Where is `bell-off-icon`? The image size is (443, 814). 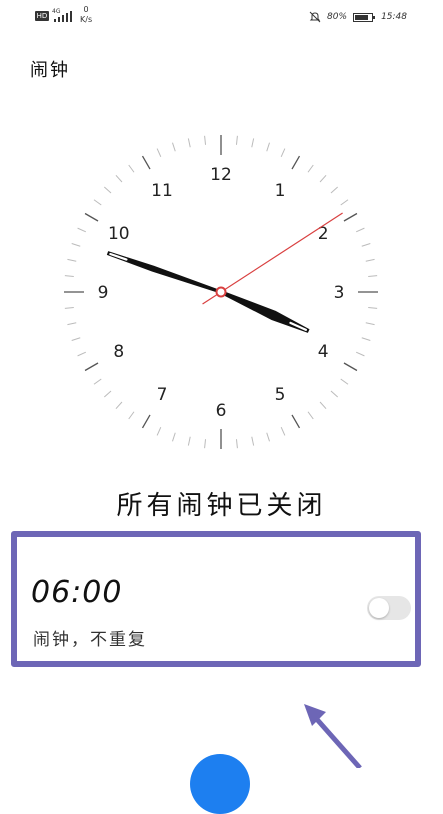
bell-off-icon is located at coordinates (315, 17).